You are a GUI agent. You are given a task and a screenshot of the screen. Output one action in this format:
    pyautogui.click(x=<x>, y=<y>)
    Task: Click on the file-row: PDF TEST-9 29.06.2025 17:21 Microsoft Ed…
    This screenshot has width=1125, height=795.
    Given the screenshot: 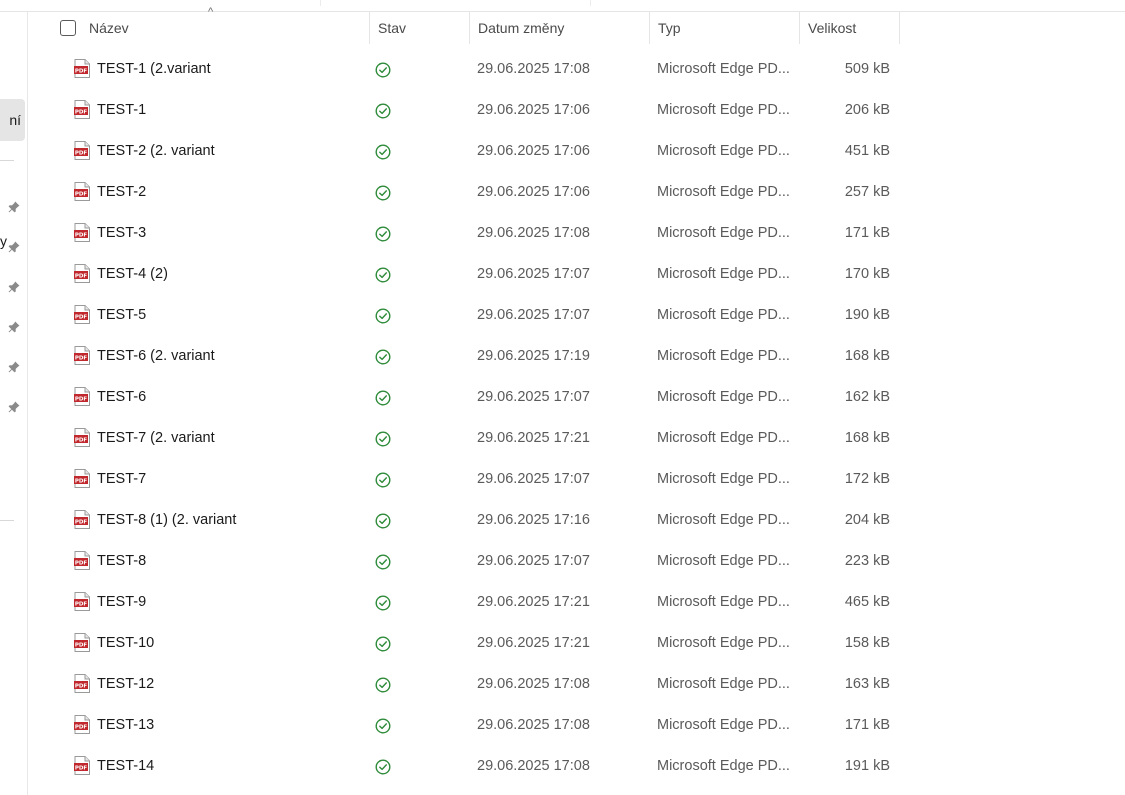 What is the action you would take?
    pyautogui.click(x=470, y=603)
    